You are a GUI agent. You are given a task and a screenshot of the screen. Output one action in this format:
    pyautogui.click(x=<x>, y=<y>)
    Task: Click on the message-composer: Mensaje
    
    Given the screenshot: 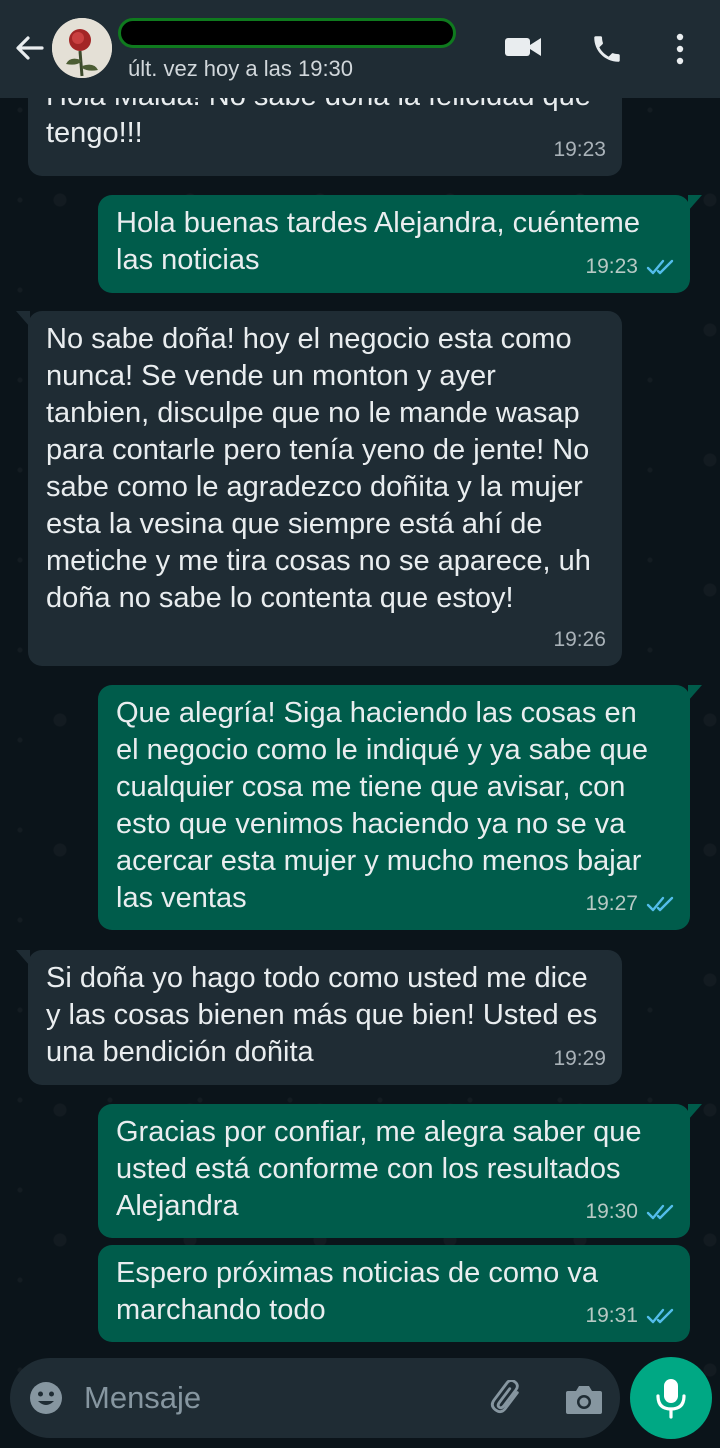 What is the action you would take?
    pyautogui.click(x=315, y=1398)
    